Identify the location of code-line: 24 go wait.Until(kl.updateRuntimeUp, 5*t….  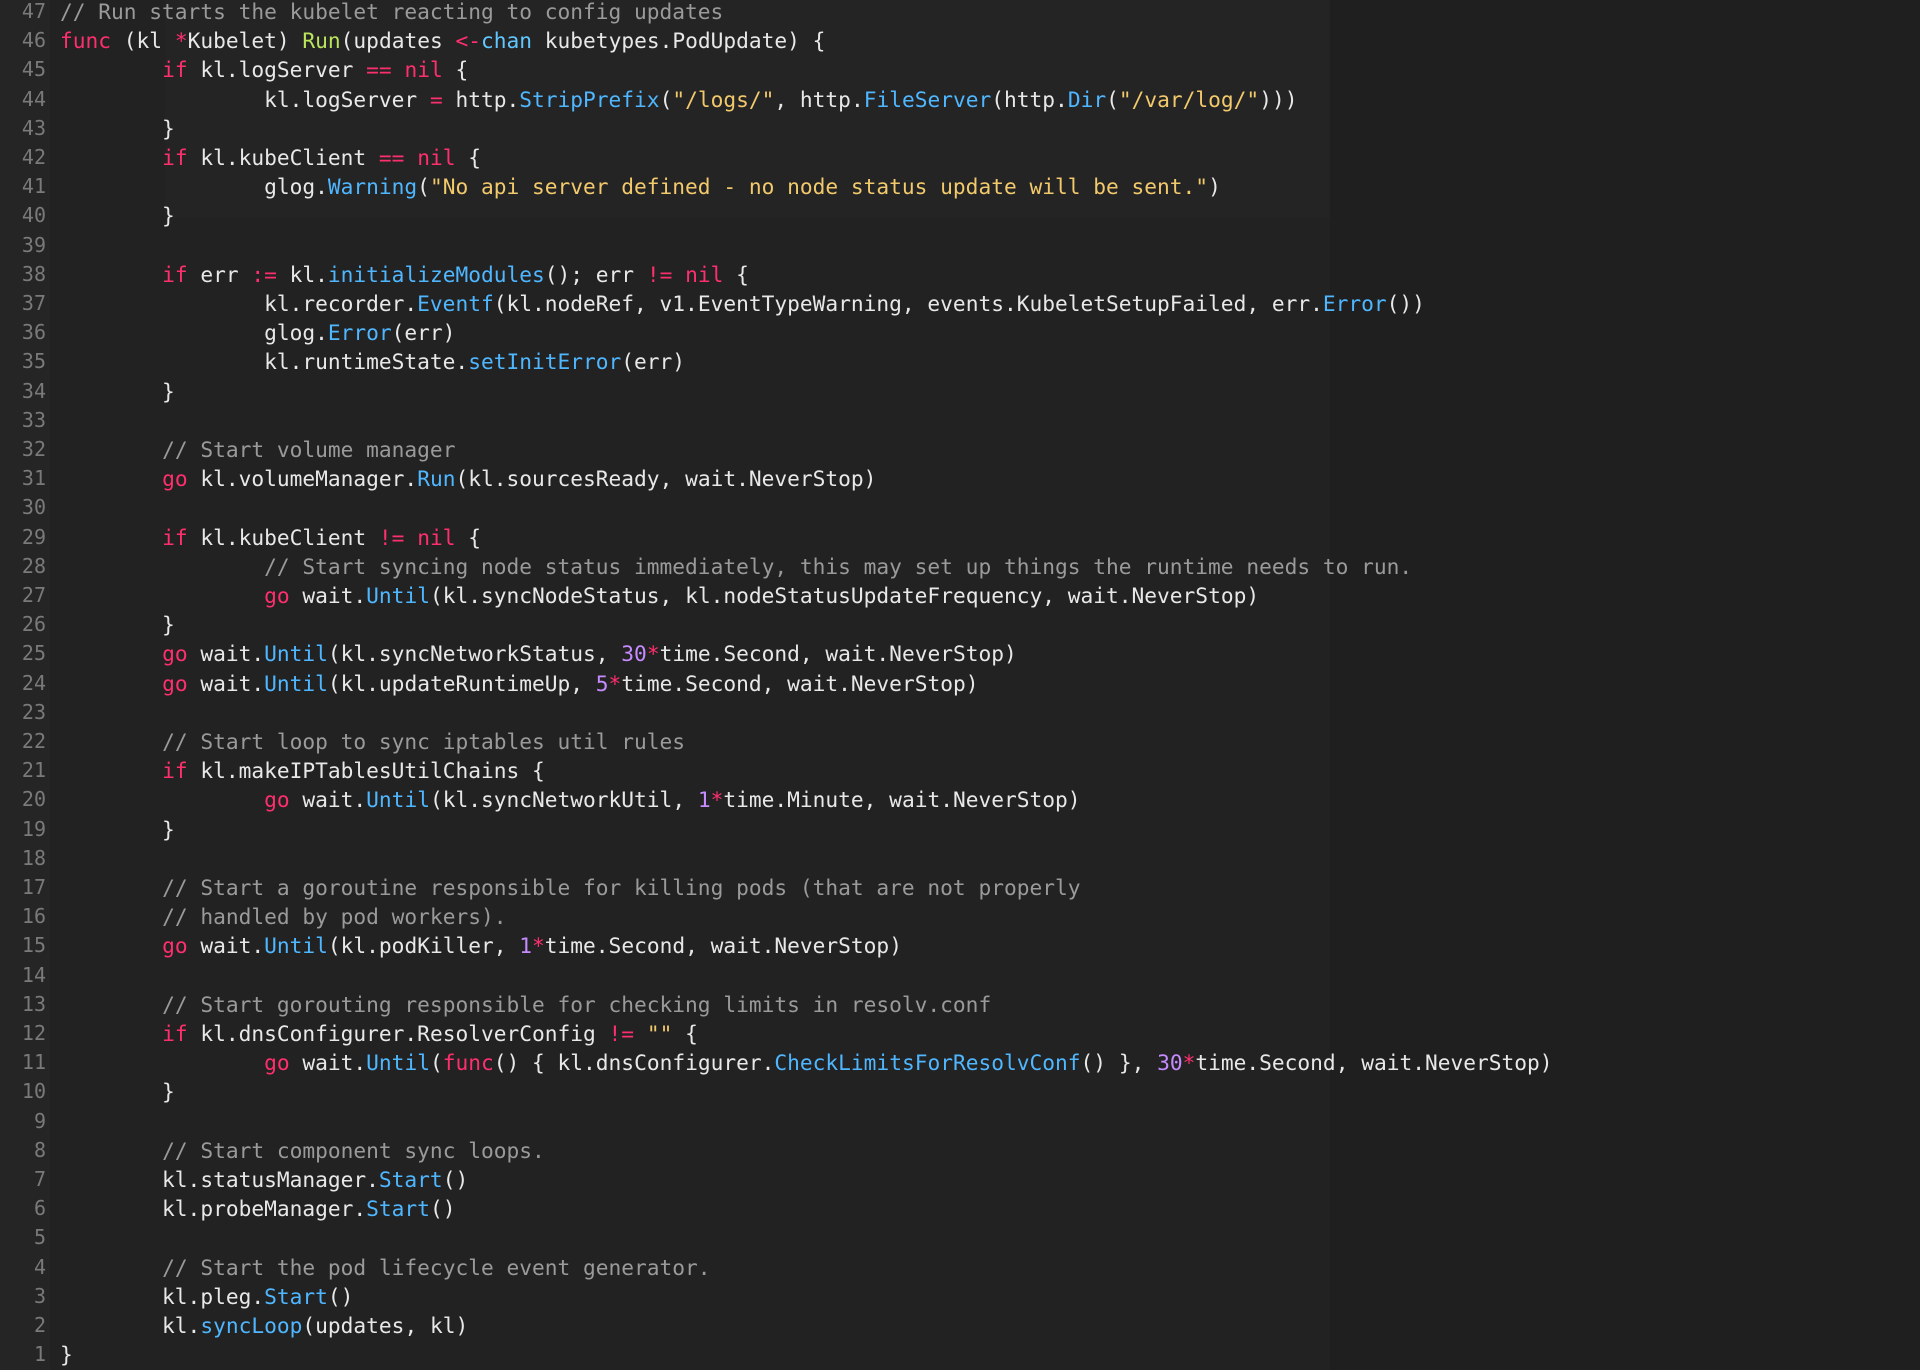
(960, 683).